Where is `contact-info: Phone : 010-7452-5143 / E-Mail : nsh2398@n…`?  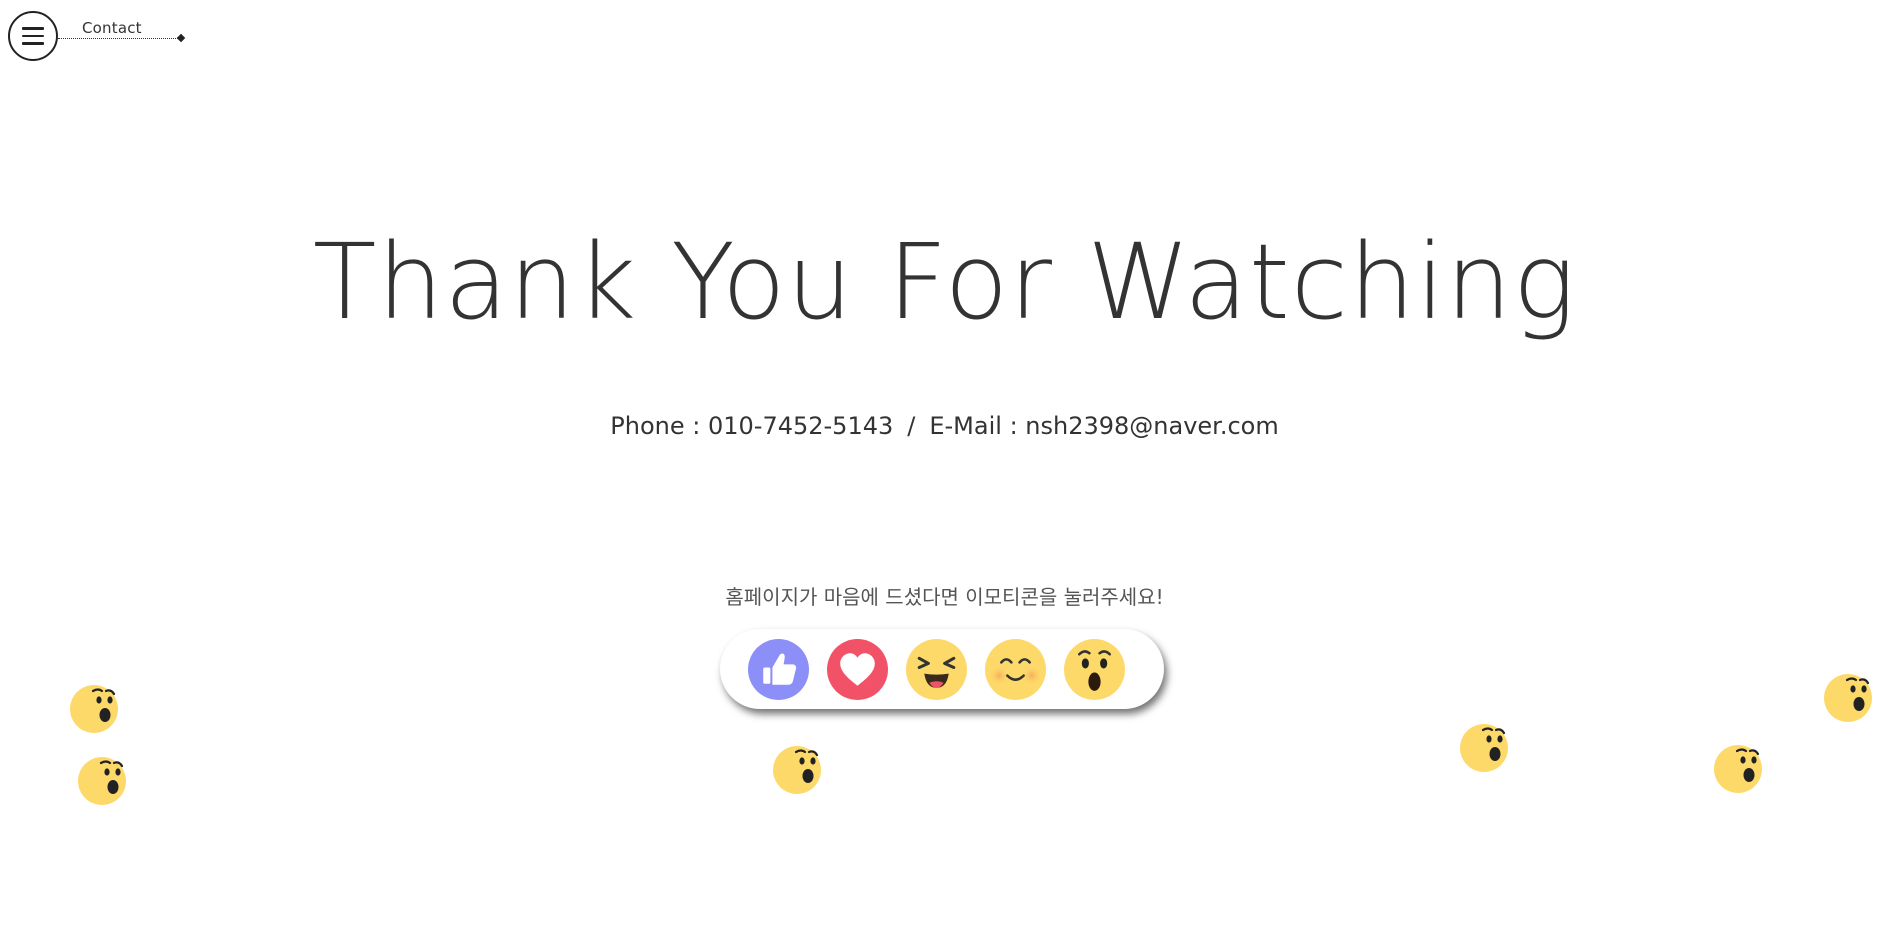 contact-info: Phone : 010-7452-5143 / E-Mail : nsh2398@n… is located at coordinates (944, 426).